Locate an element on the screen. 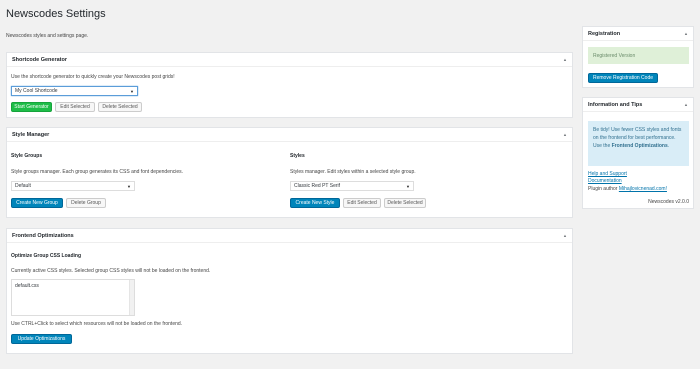 This screenshot has height=369, width=700. tip-bold: Frontend Optimizations is located at coordinates (639, 146).